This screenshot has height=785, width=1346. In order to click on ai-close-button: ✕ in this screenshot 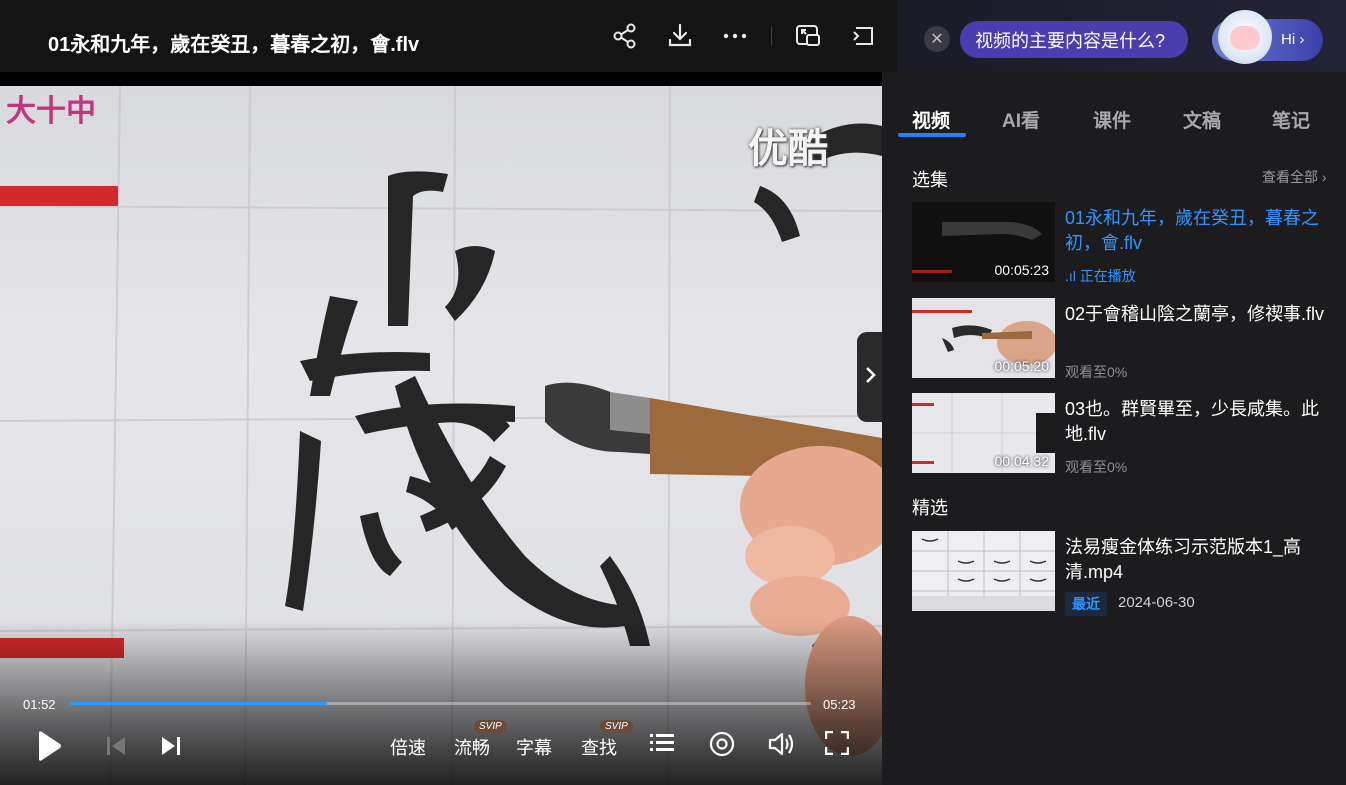, I will do `click(937, 39)`.